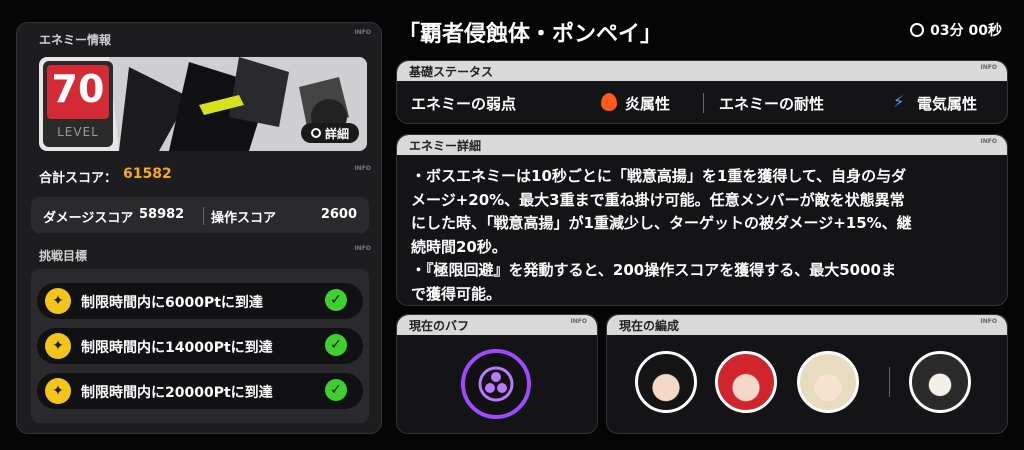 The width and height of the screenshot is (1024, 450). Describe the element at coordinates (203, 216) in the screenshot. I see `score-divider` at that location.